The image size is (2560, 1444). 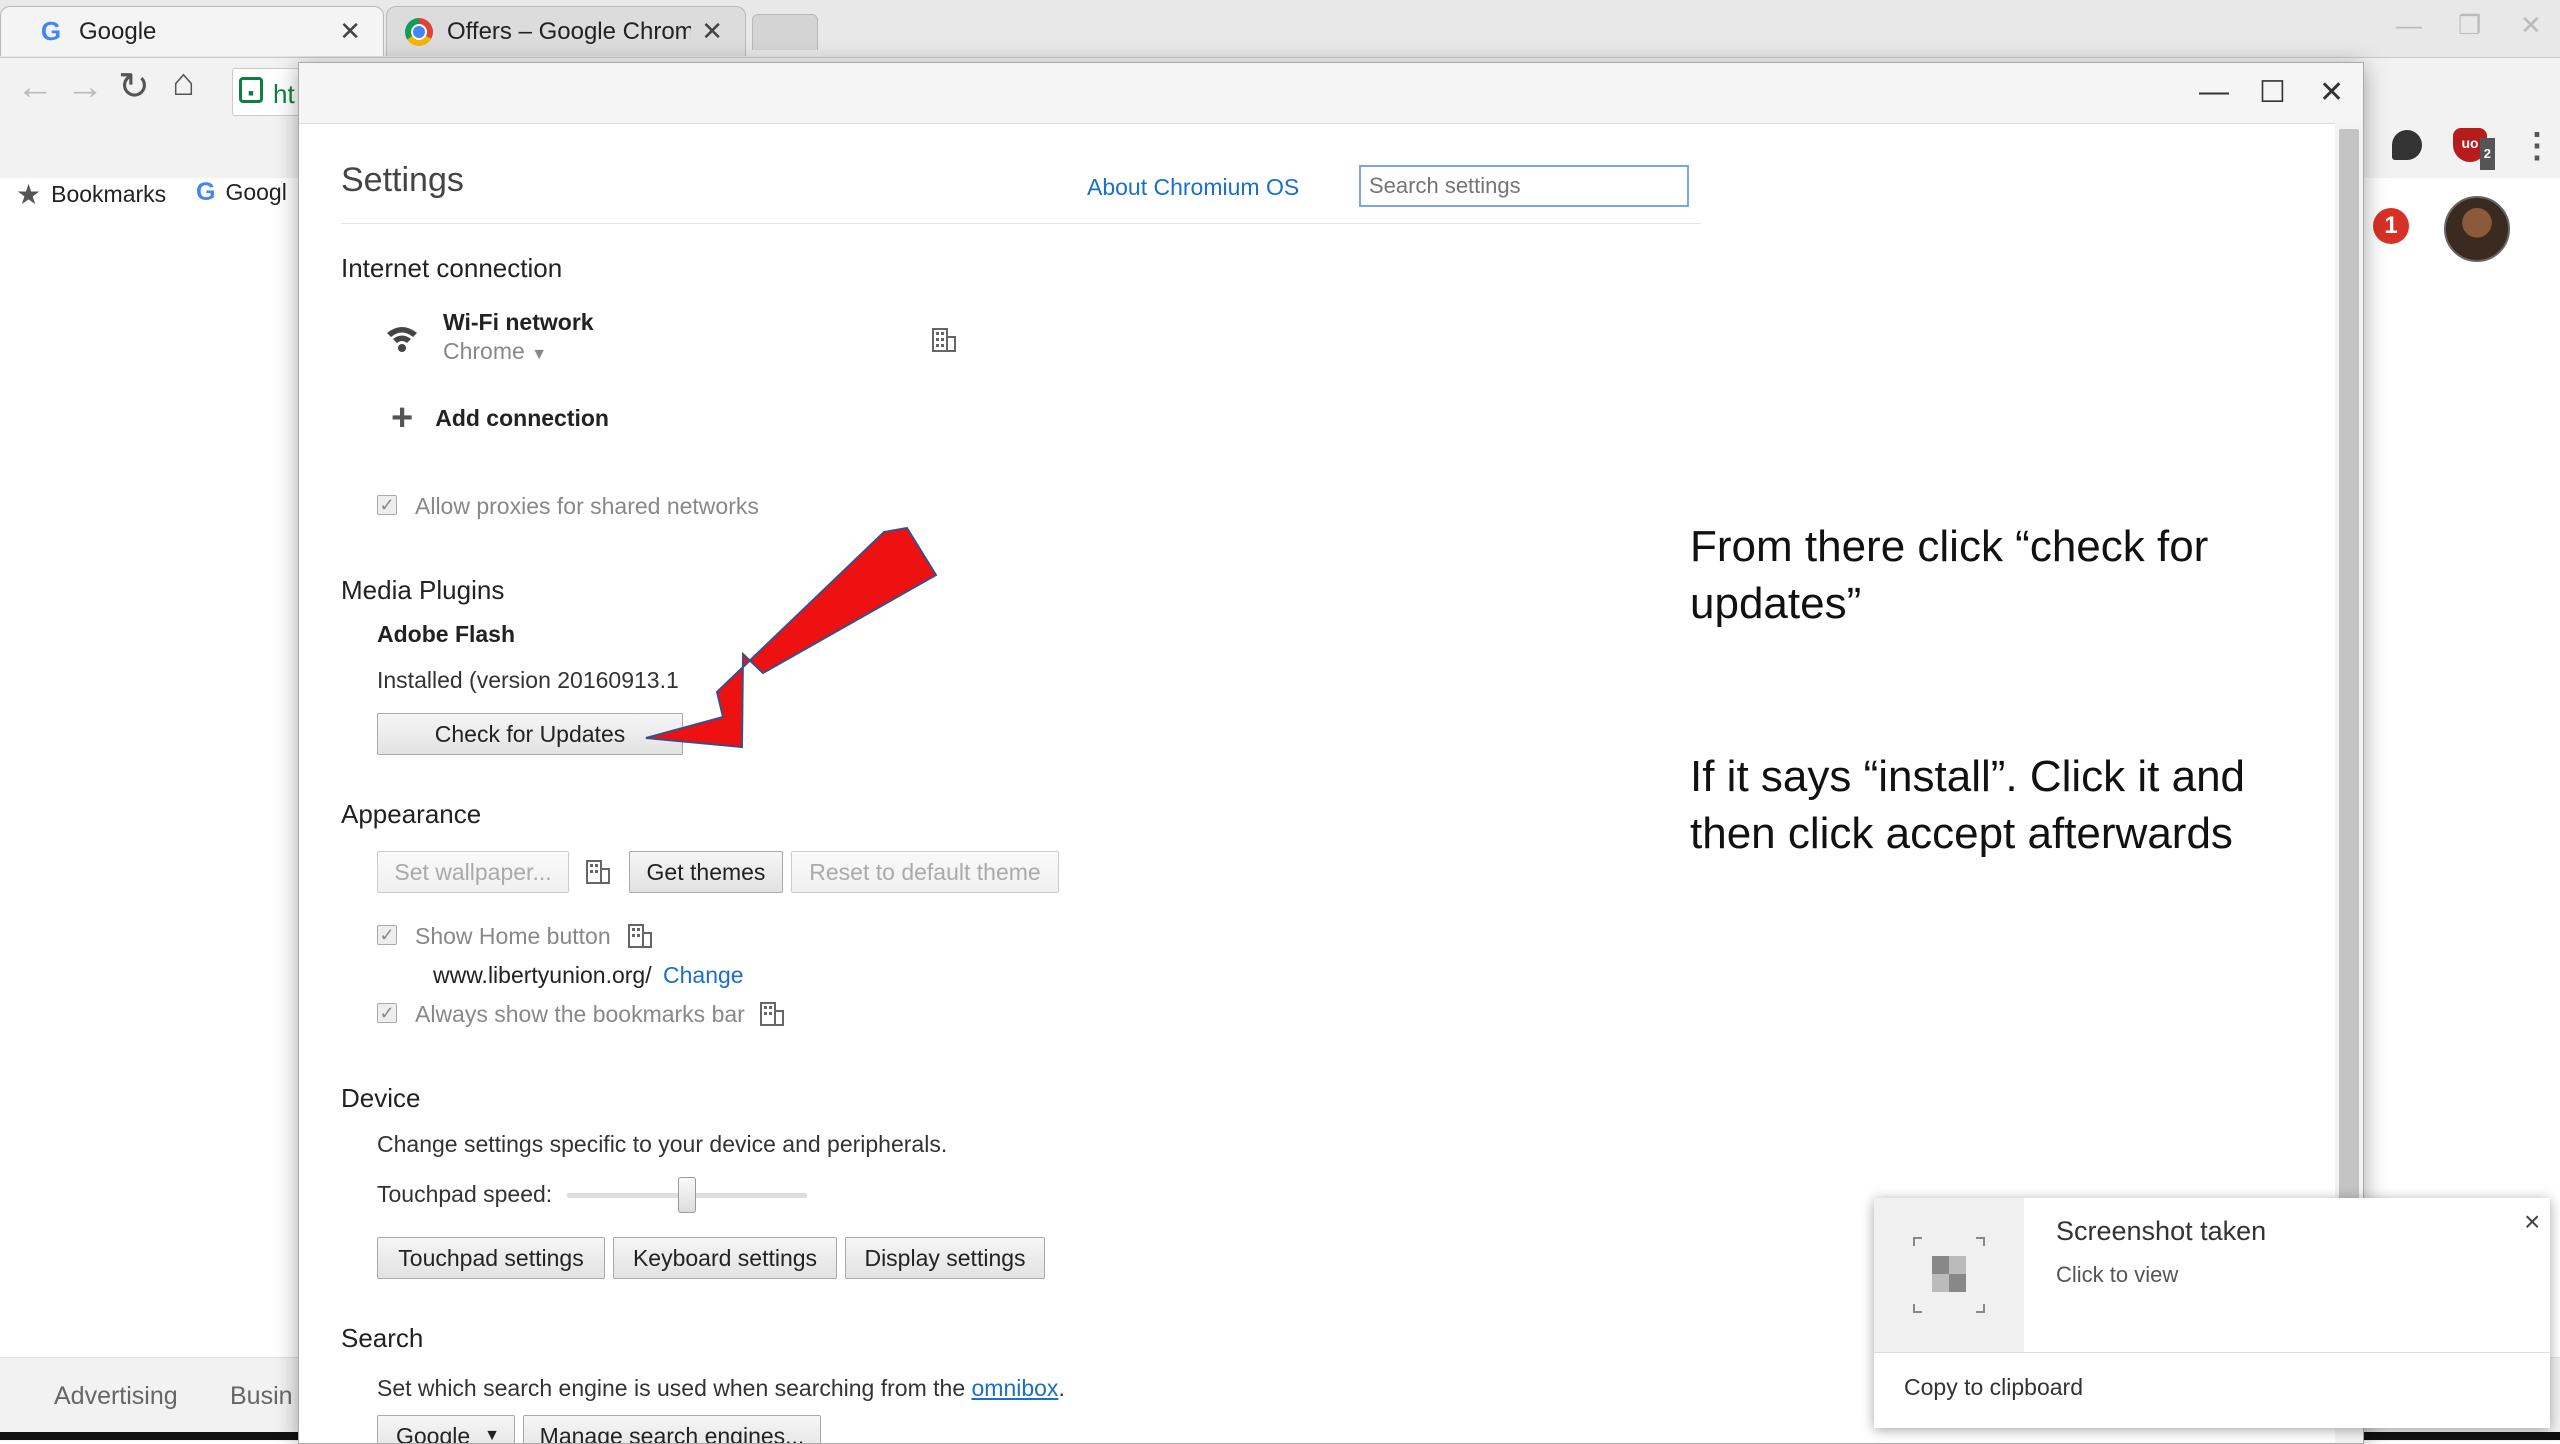 I want to click on search-heading: Search, so click(x=382, y=1338).